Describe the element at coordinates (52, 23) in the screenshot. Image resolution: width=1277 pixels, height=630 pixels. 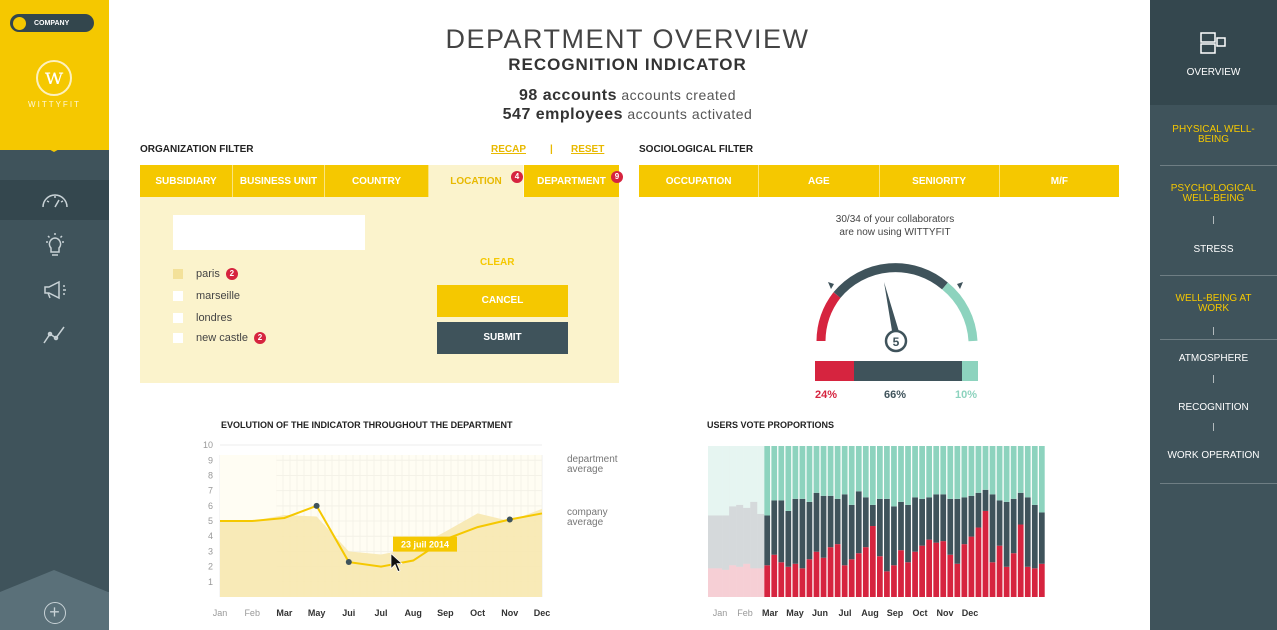
I see `company-switch: COMPANY` at that location.